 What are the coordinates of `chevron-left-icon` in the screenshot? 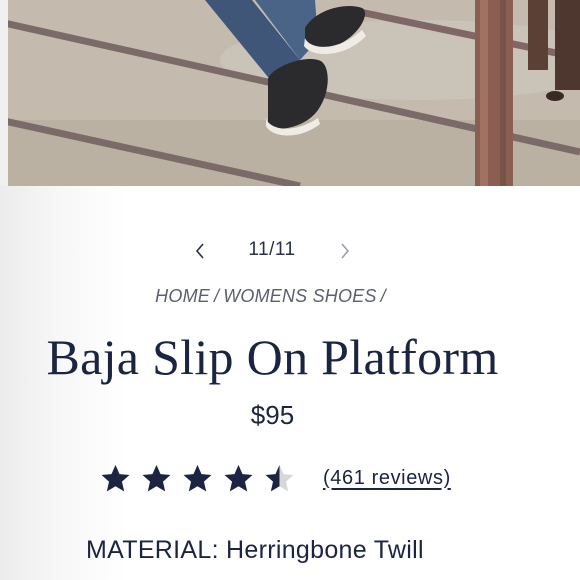 It's located at (199, 251).